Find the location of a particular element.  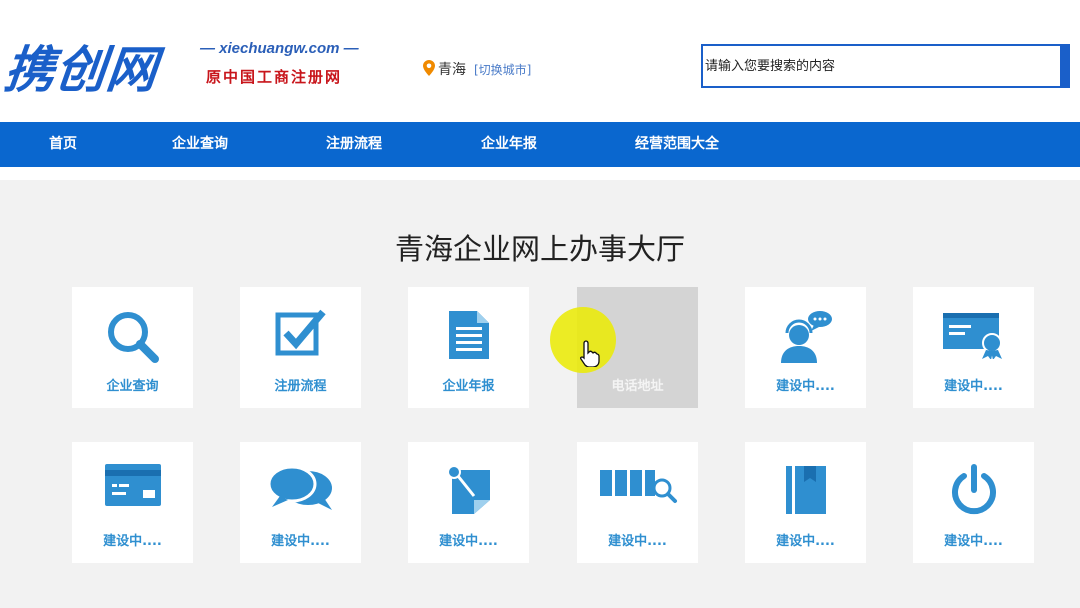

bar-search-icon is located at coordinates (638, 486).